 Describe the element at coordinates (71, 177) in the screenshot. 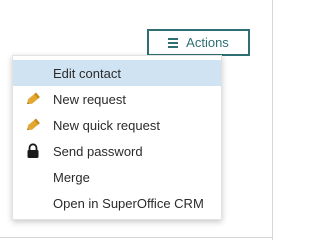

I see `menu-item-label: Merge` at that location.